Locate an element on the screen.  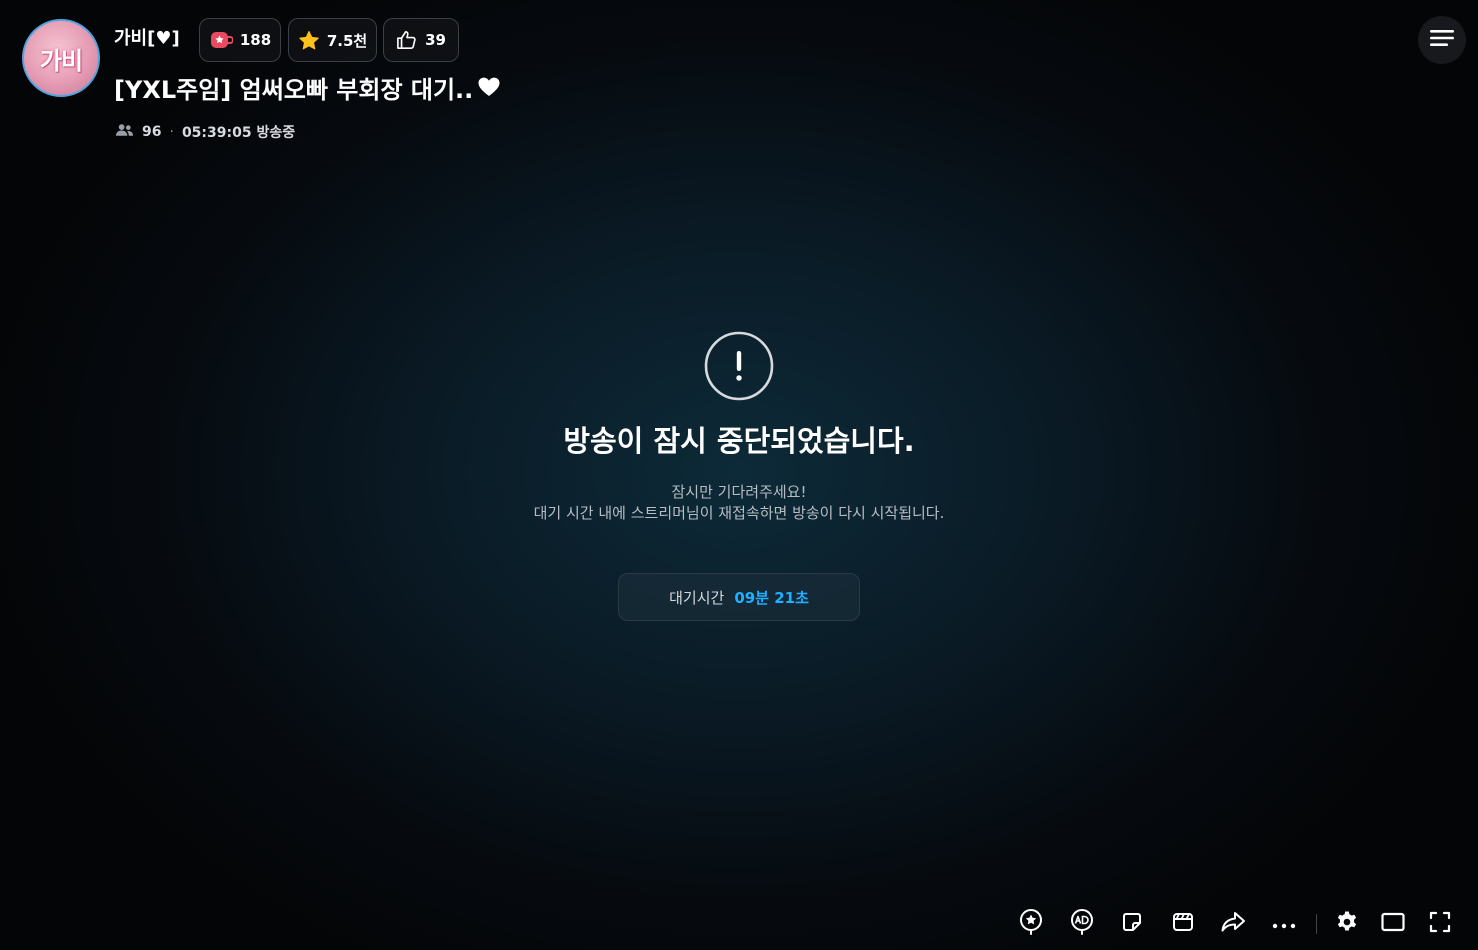
ad-balloon-icon is located at coordinates (1082, 924).